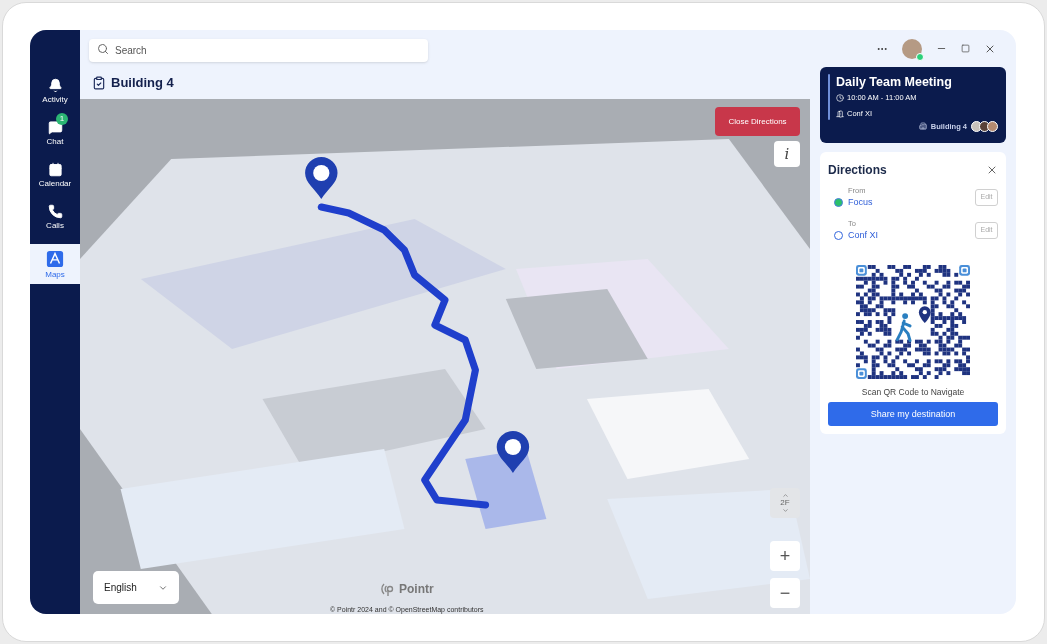  What do you see at coordinates (787, 154) in the screenshot?
I see `info-button: i` at bounding box center [787, 154].